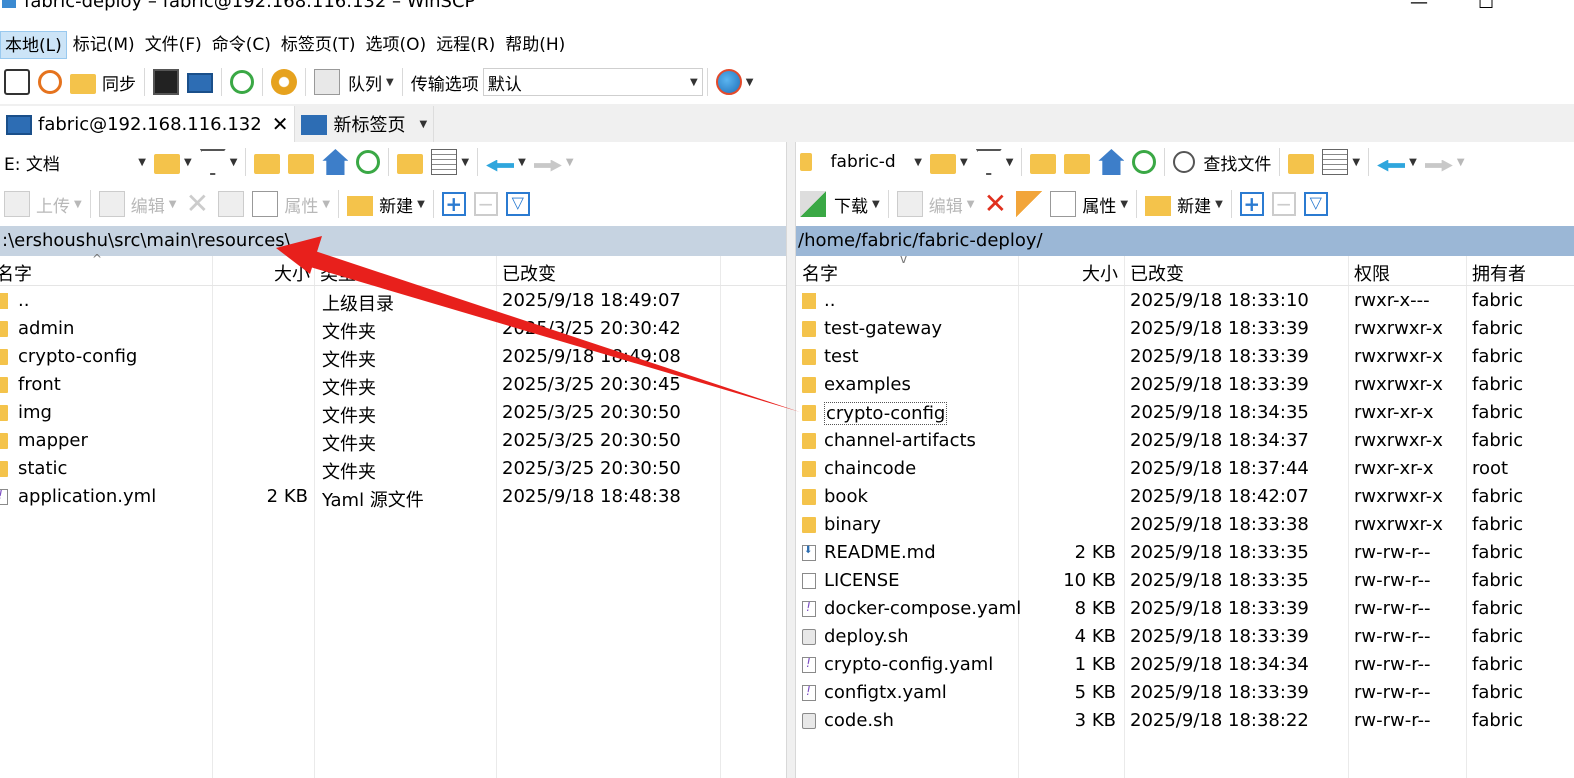  I want to click on remote-root-directory-button, so click(1077, 162).